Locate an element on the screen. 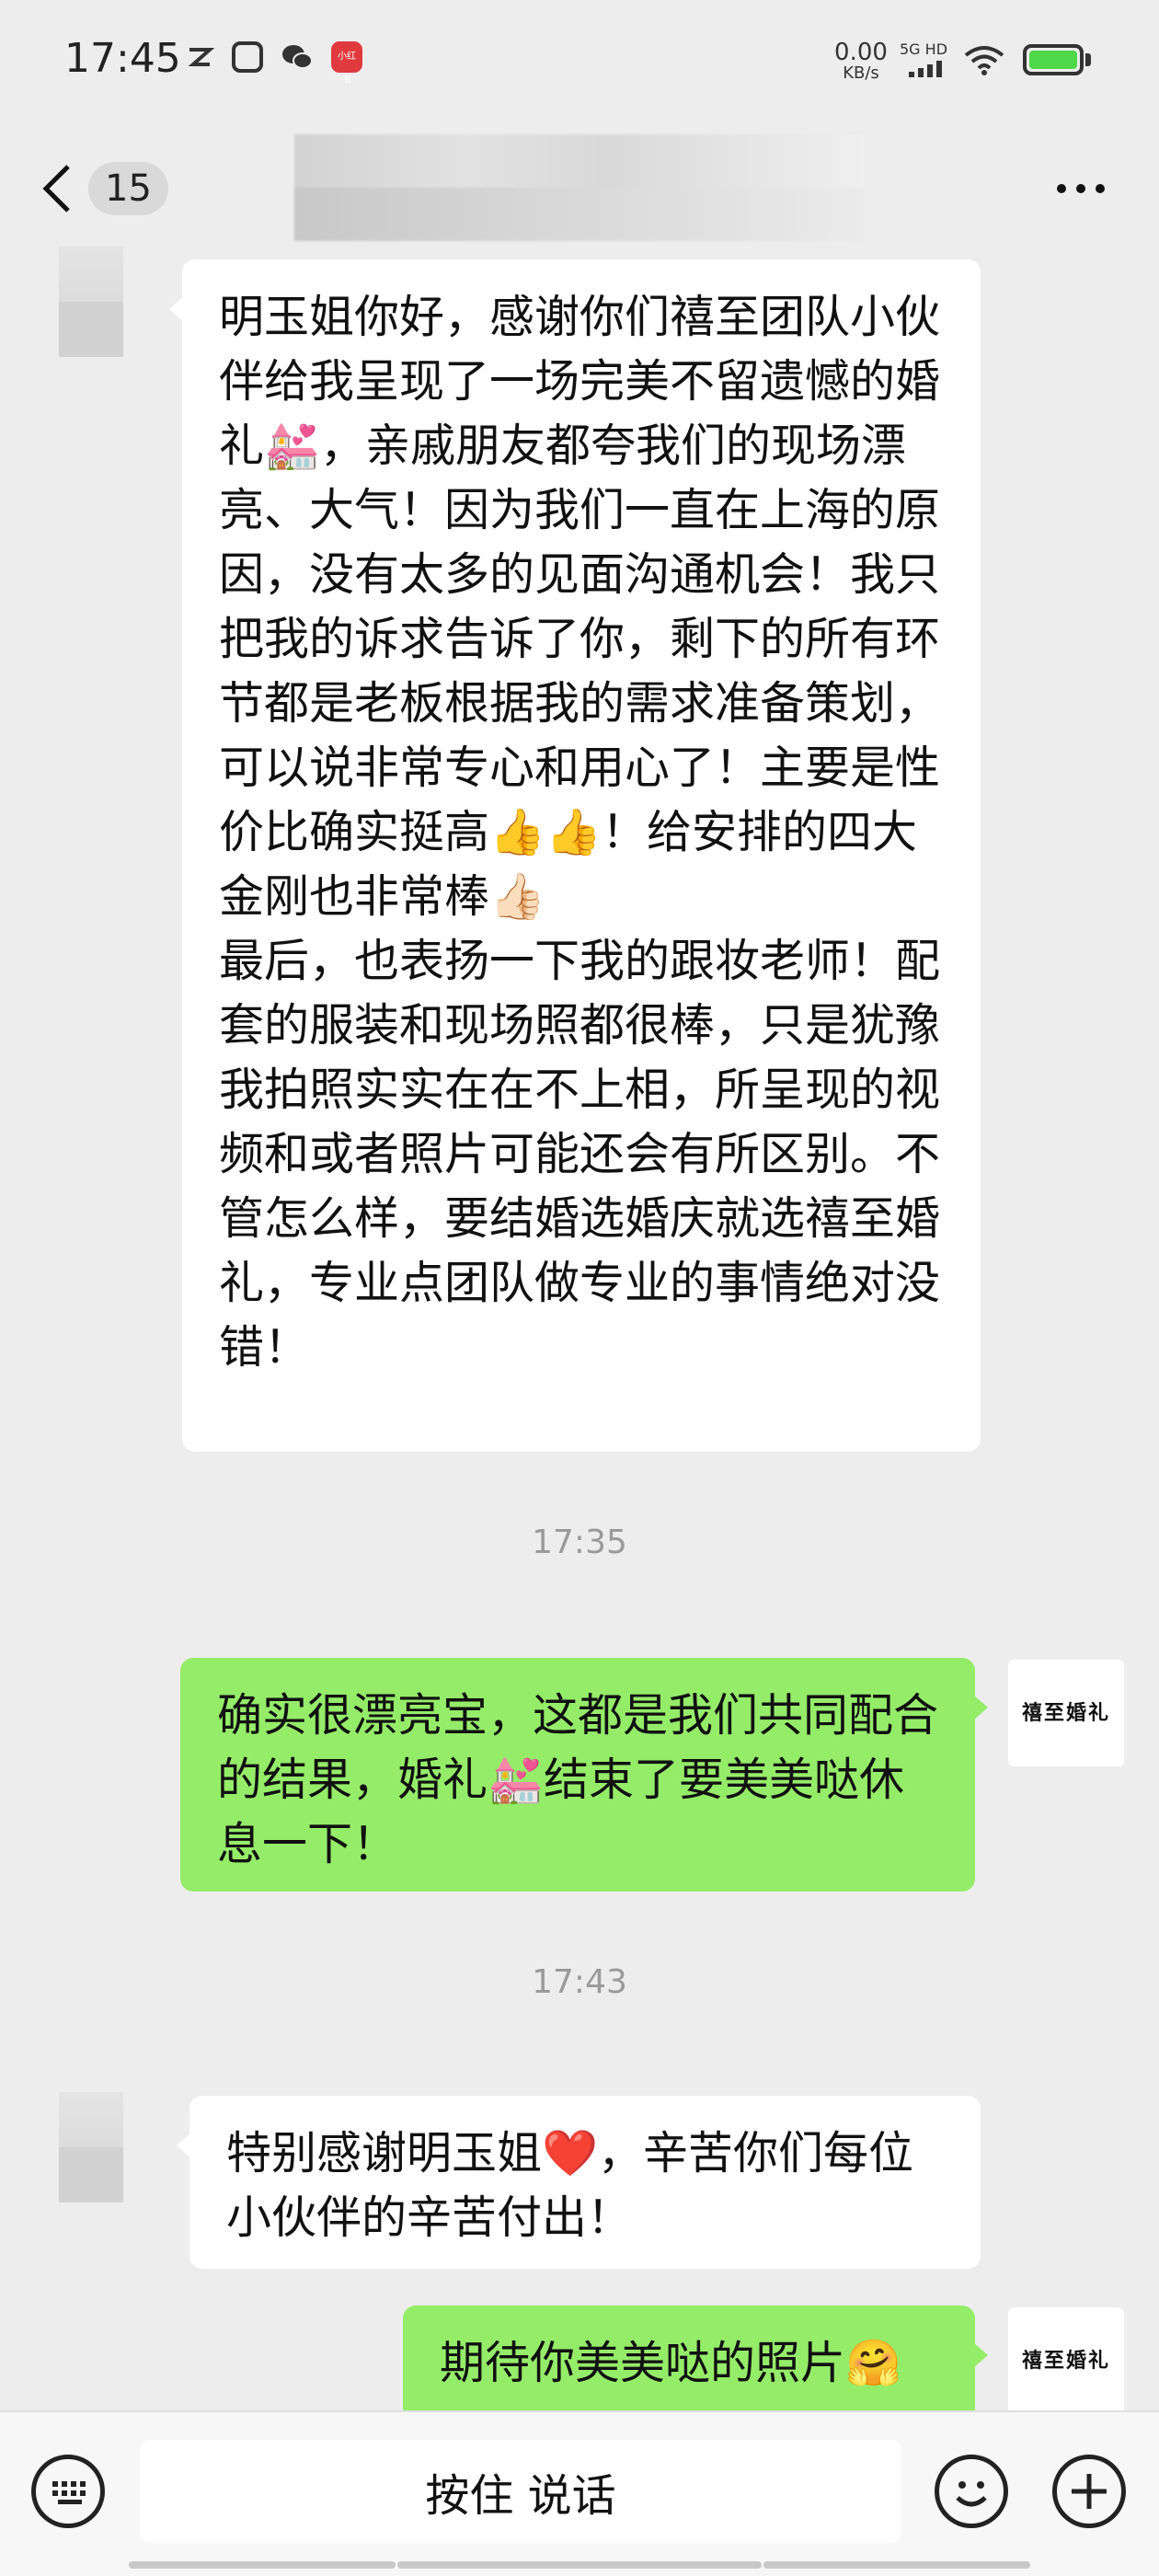 The width and height of the screenshot is (1159, 2576). smiley-icon is located at coordinates (971, 2494).